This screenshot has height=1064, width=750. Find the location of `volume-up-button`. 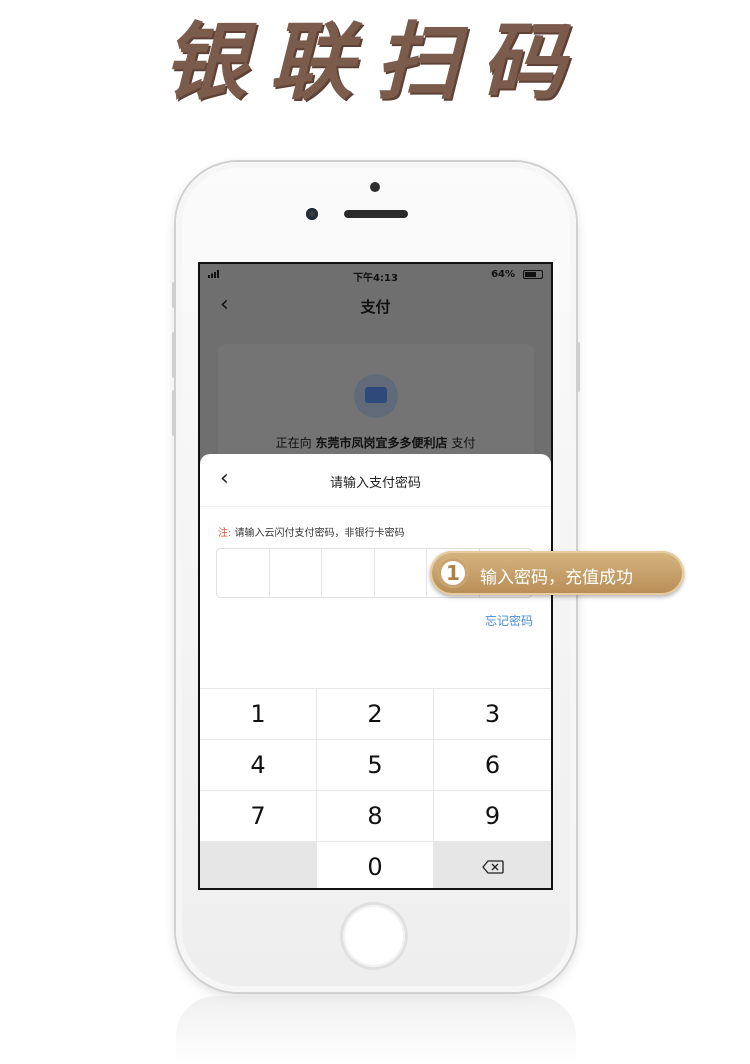

volume-up-button is located at coordinates (174, 355).